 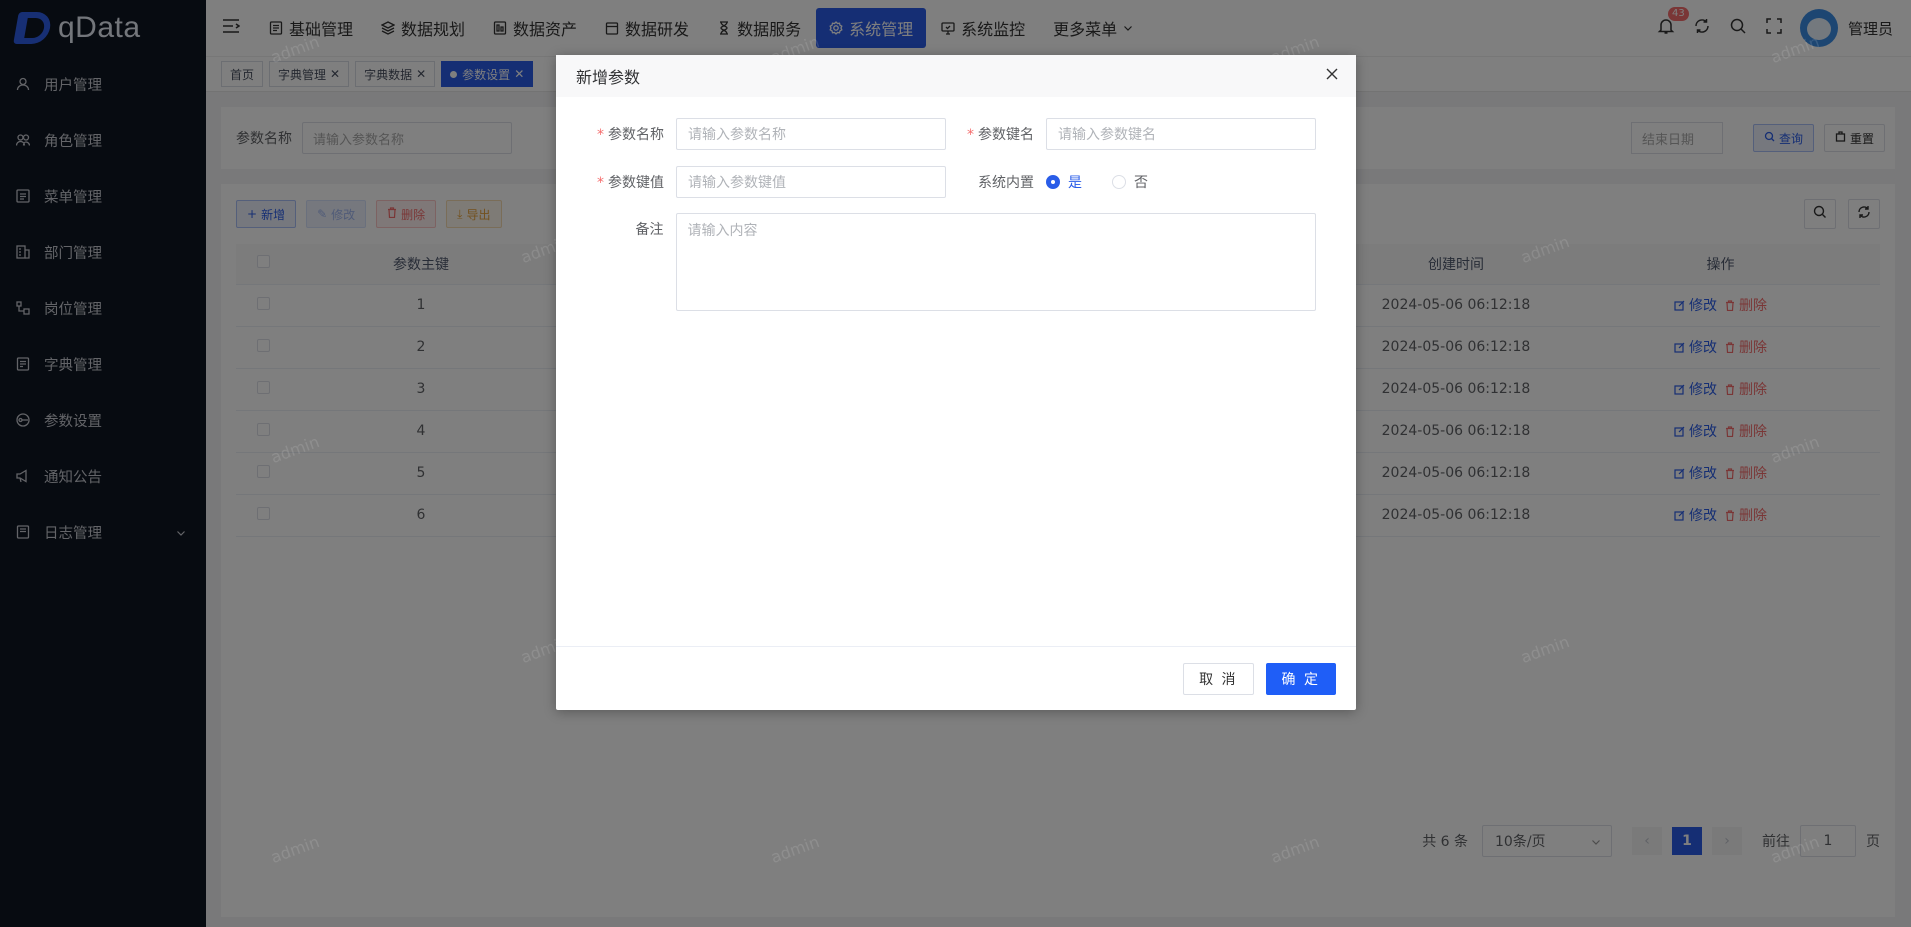 I want to click on close-icon, so click(x=1332, y=76).